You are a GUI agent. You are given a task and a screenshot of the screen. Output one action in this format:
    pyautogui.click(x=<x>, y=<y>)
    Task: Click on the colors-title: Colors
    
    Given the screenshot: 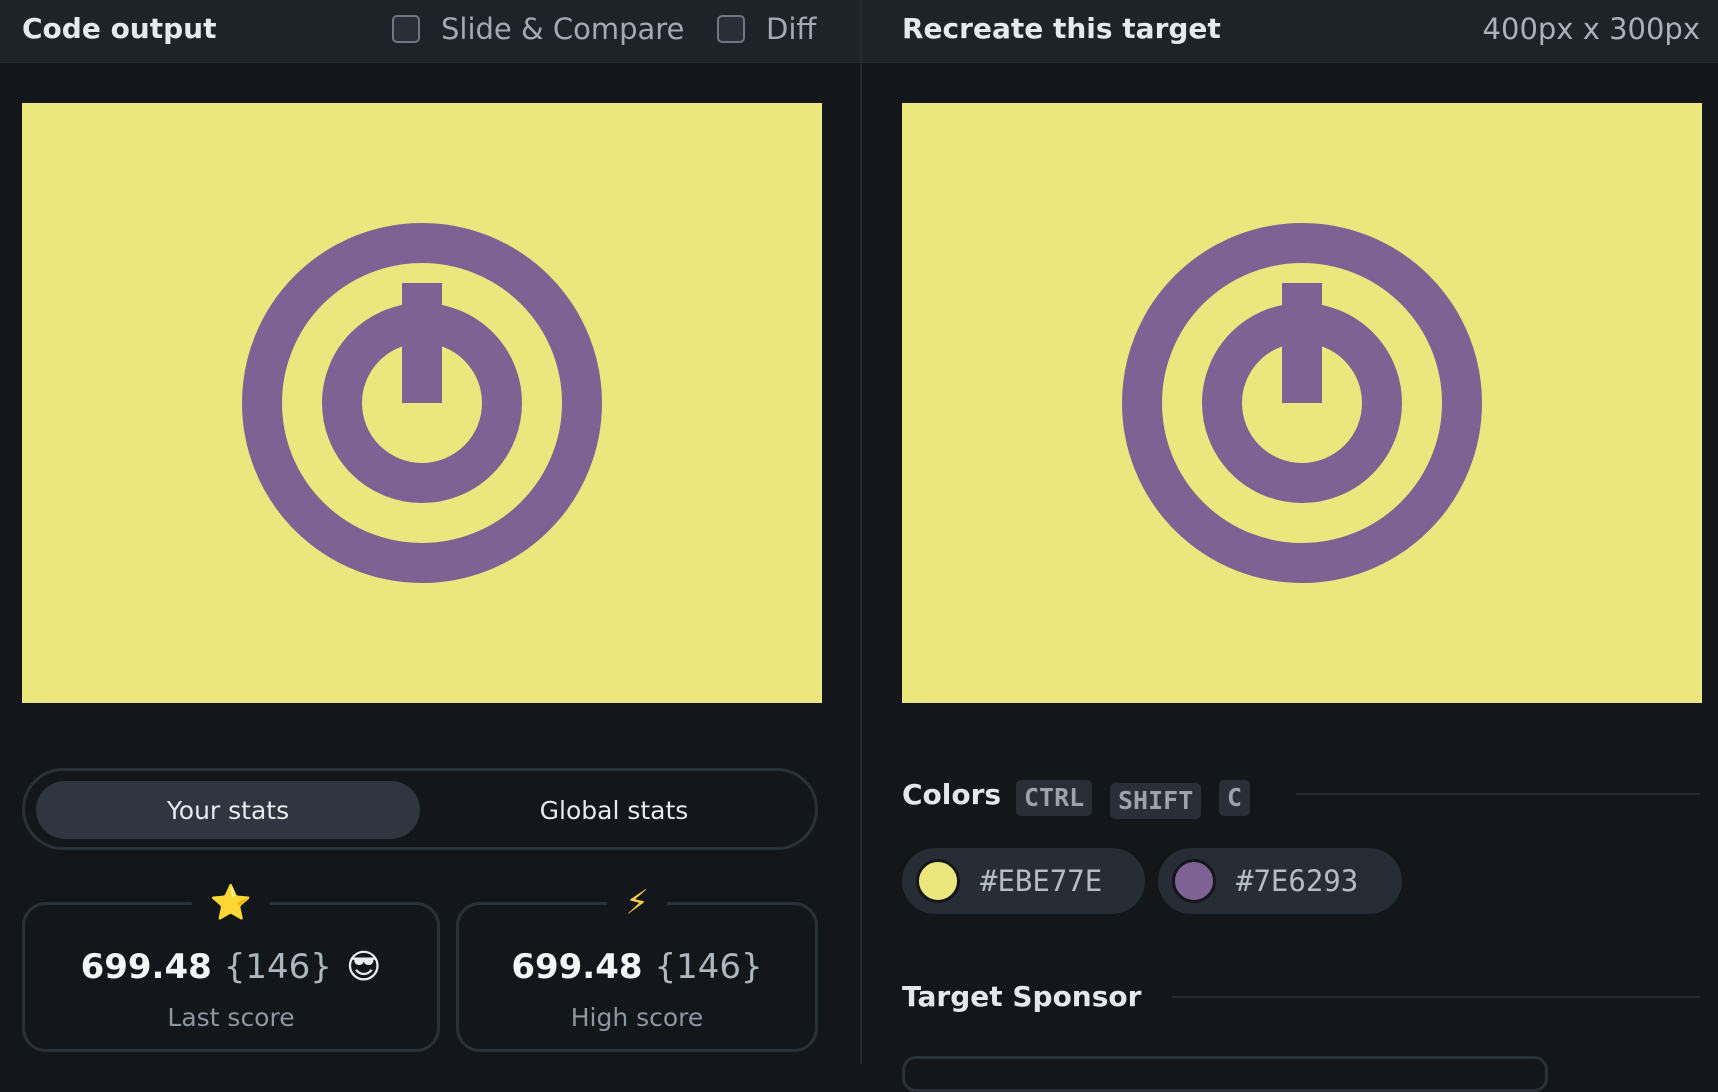 What is the action you would take?
    pyautogui.click(x=952, y=794)
    